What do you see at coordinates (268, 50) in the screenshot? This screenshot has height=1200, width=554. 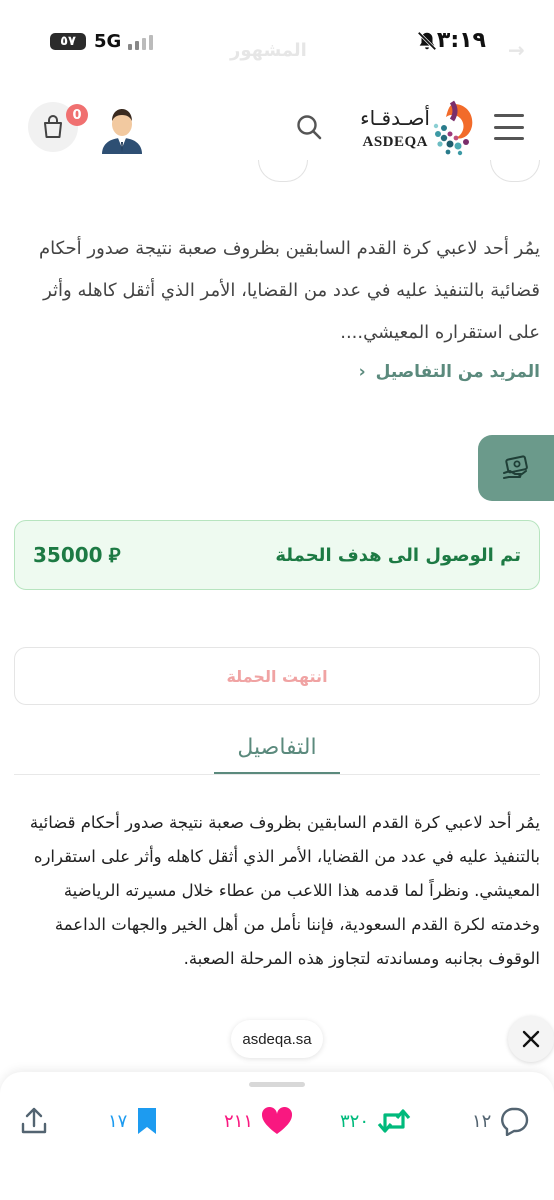 I see `faded-page-title: المشهور` at bounding box center [268, 50].